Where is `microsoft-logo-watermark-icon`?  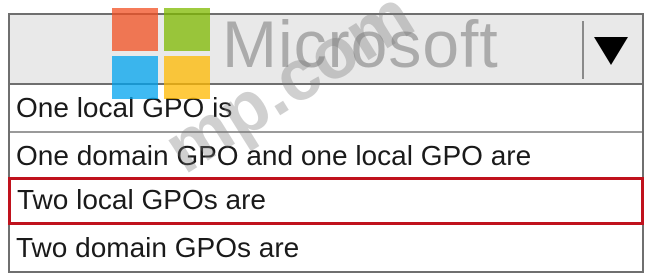 microsoft-logo-watermark-icon is located at coordinates (162, 54).